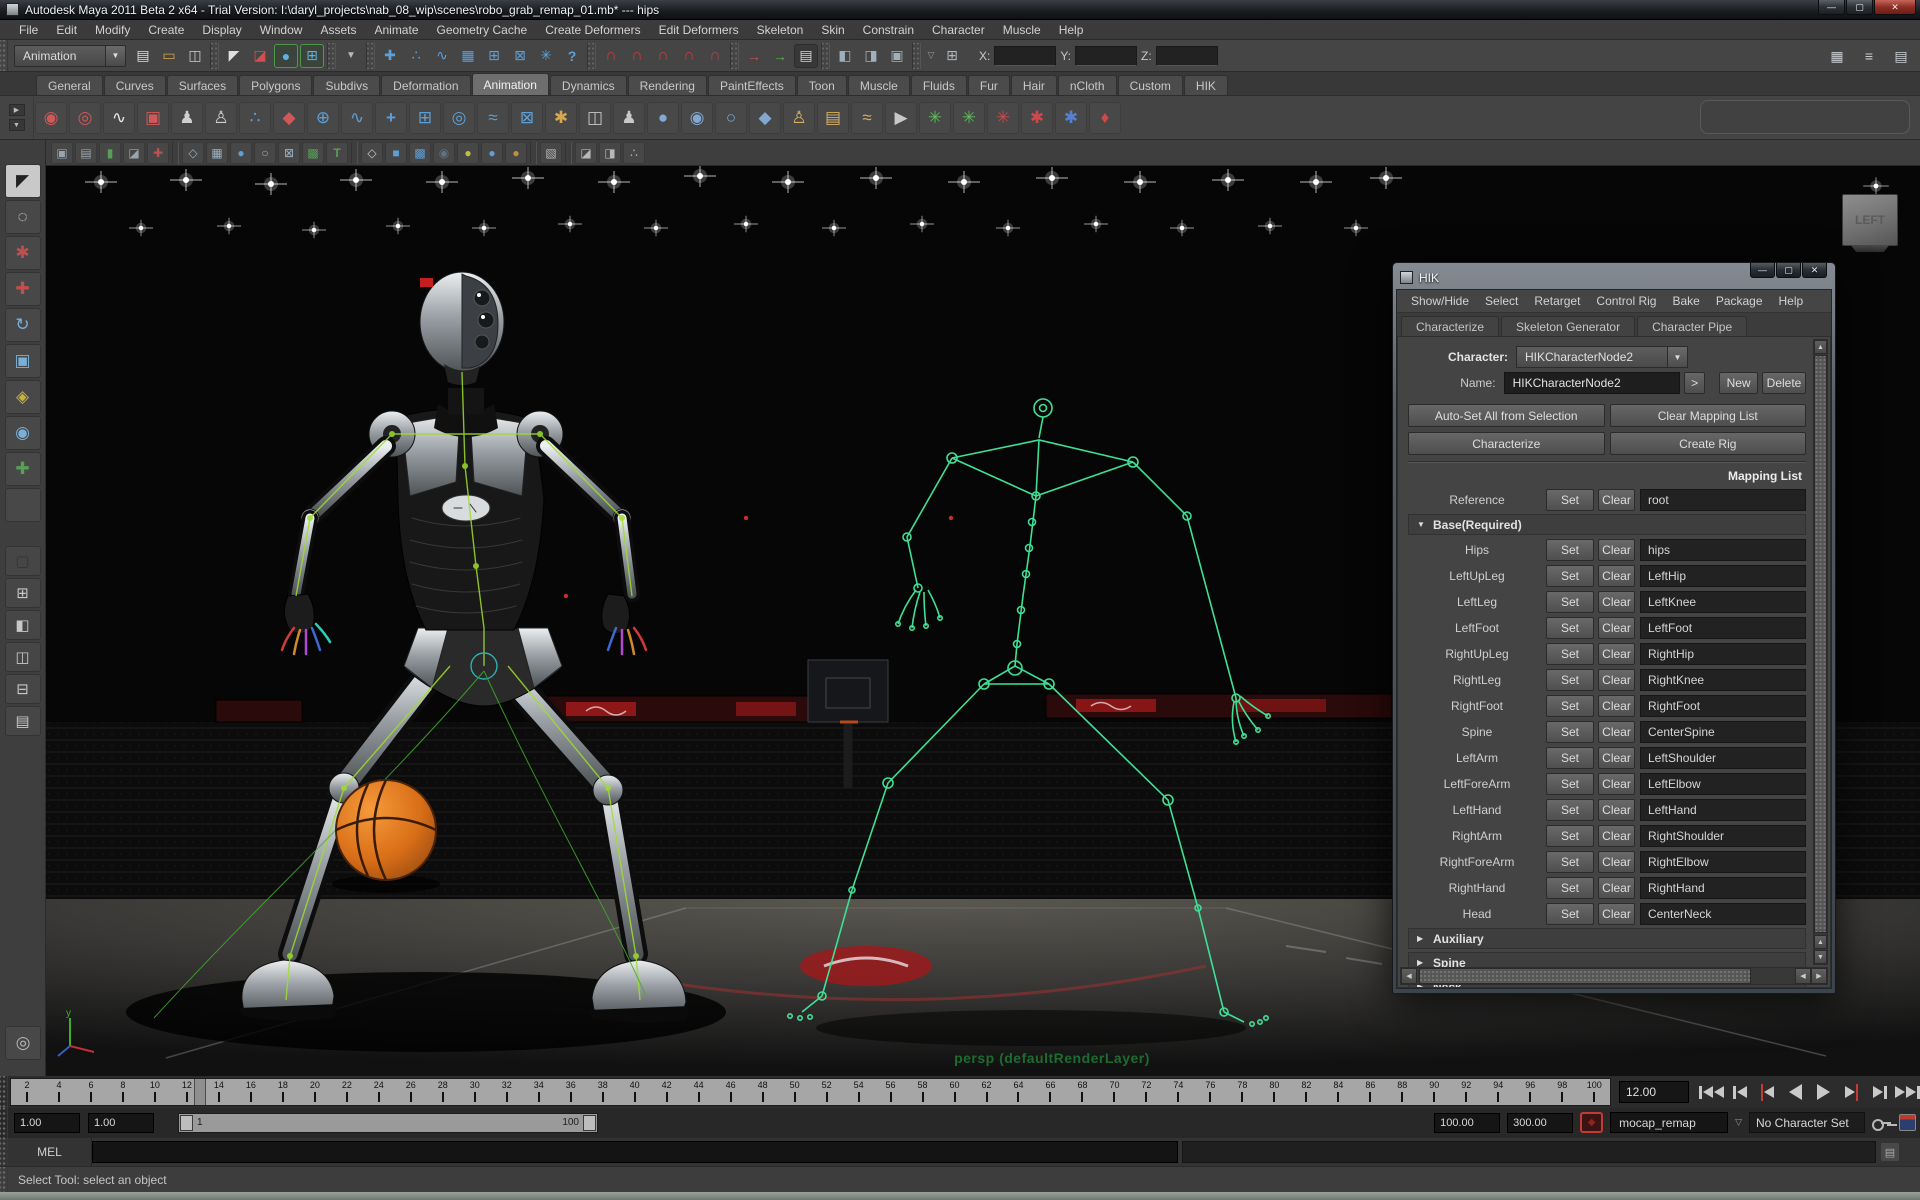  Describe the element at coordinates (763, 1092) in the screenshot. I see `timeline-tick: 48` at that location.